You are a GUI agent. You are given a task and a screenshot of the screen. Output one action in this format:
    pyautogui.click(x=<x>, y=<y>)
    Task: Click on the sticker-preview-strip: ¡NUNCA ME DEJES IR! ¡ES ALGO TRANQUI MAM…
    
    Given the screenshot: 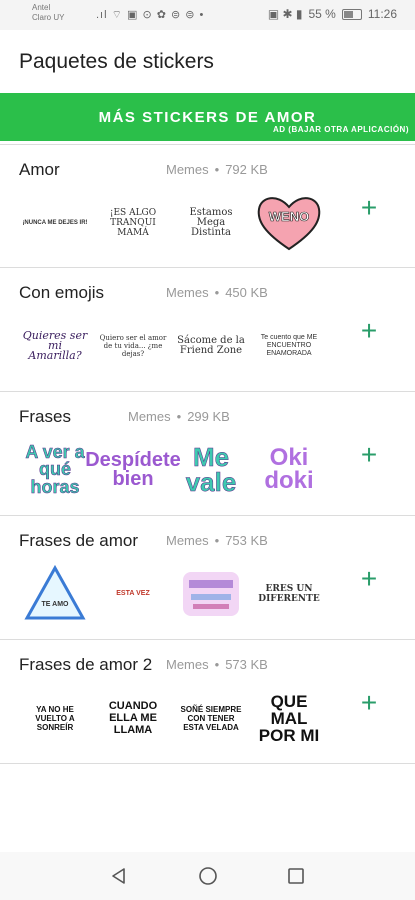 What is the action you would take?
    pyautogui.click(x=172, y=223)
    